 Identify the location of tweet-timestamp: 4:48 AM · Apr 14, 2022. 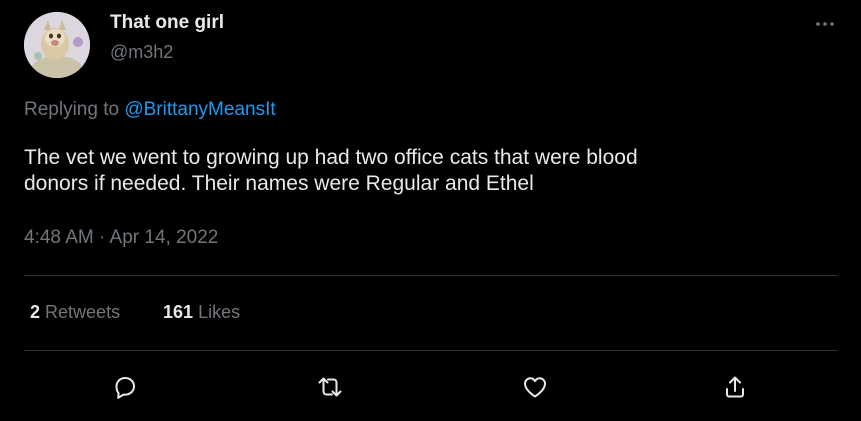
(121, 238).